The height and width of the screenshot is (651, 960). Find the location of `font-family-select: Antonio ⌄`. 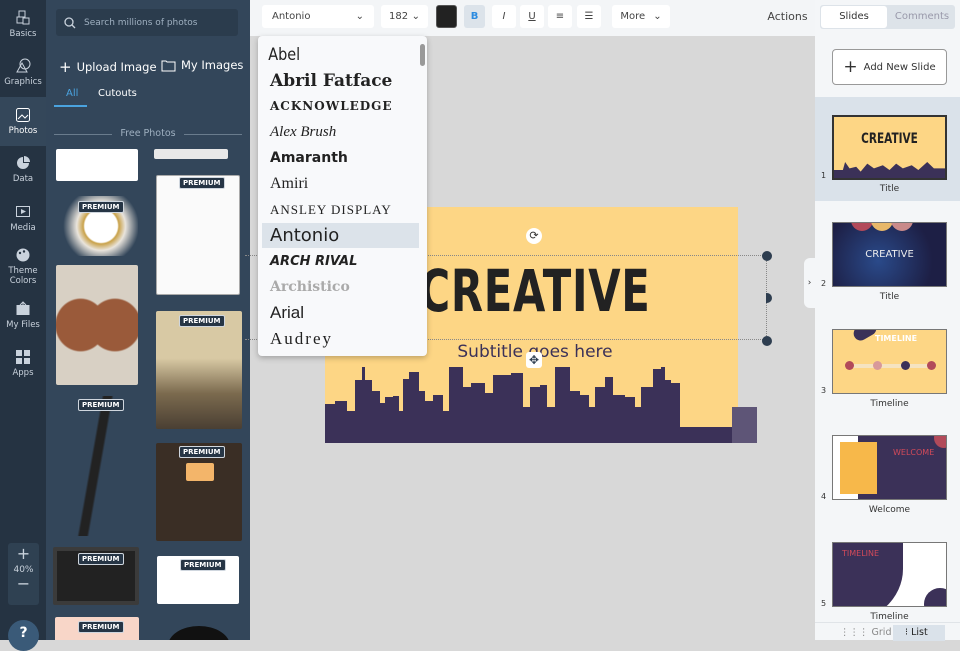

font-family-select: Antonio ⌄ is located at coordinates (318, 16).